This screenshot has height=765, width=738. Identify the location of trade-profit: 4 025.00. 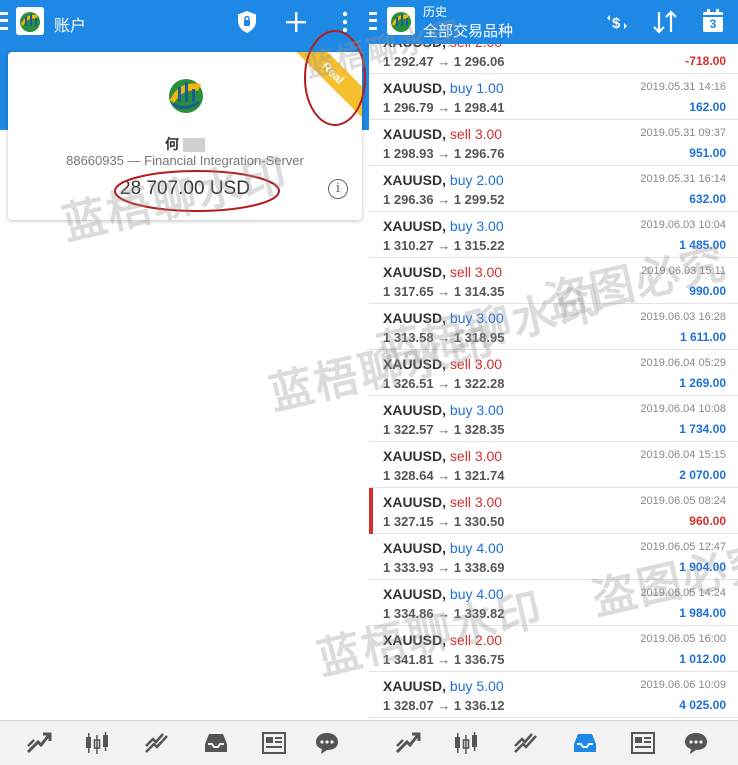
(702, 705).